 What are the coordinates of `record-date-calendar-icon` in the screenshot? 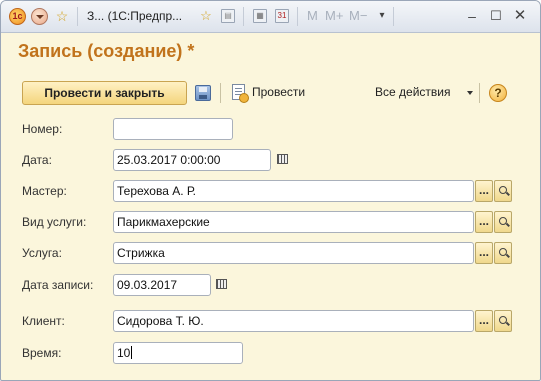 It's located at (222, 285).